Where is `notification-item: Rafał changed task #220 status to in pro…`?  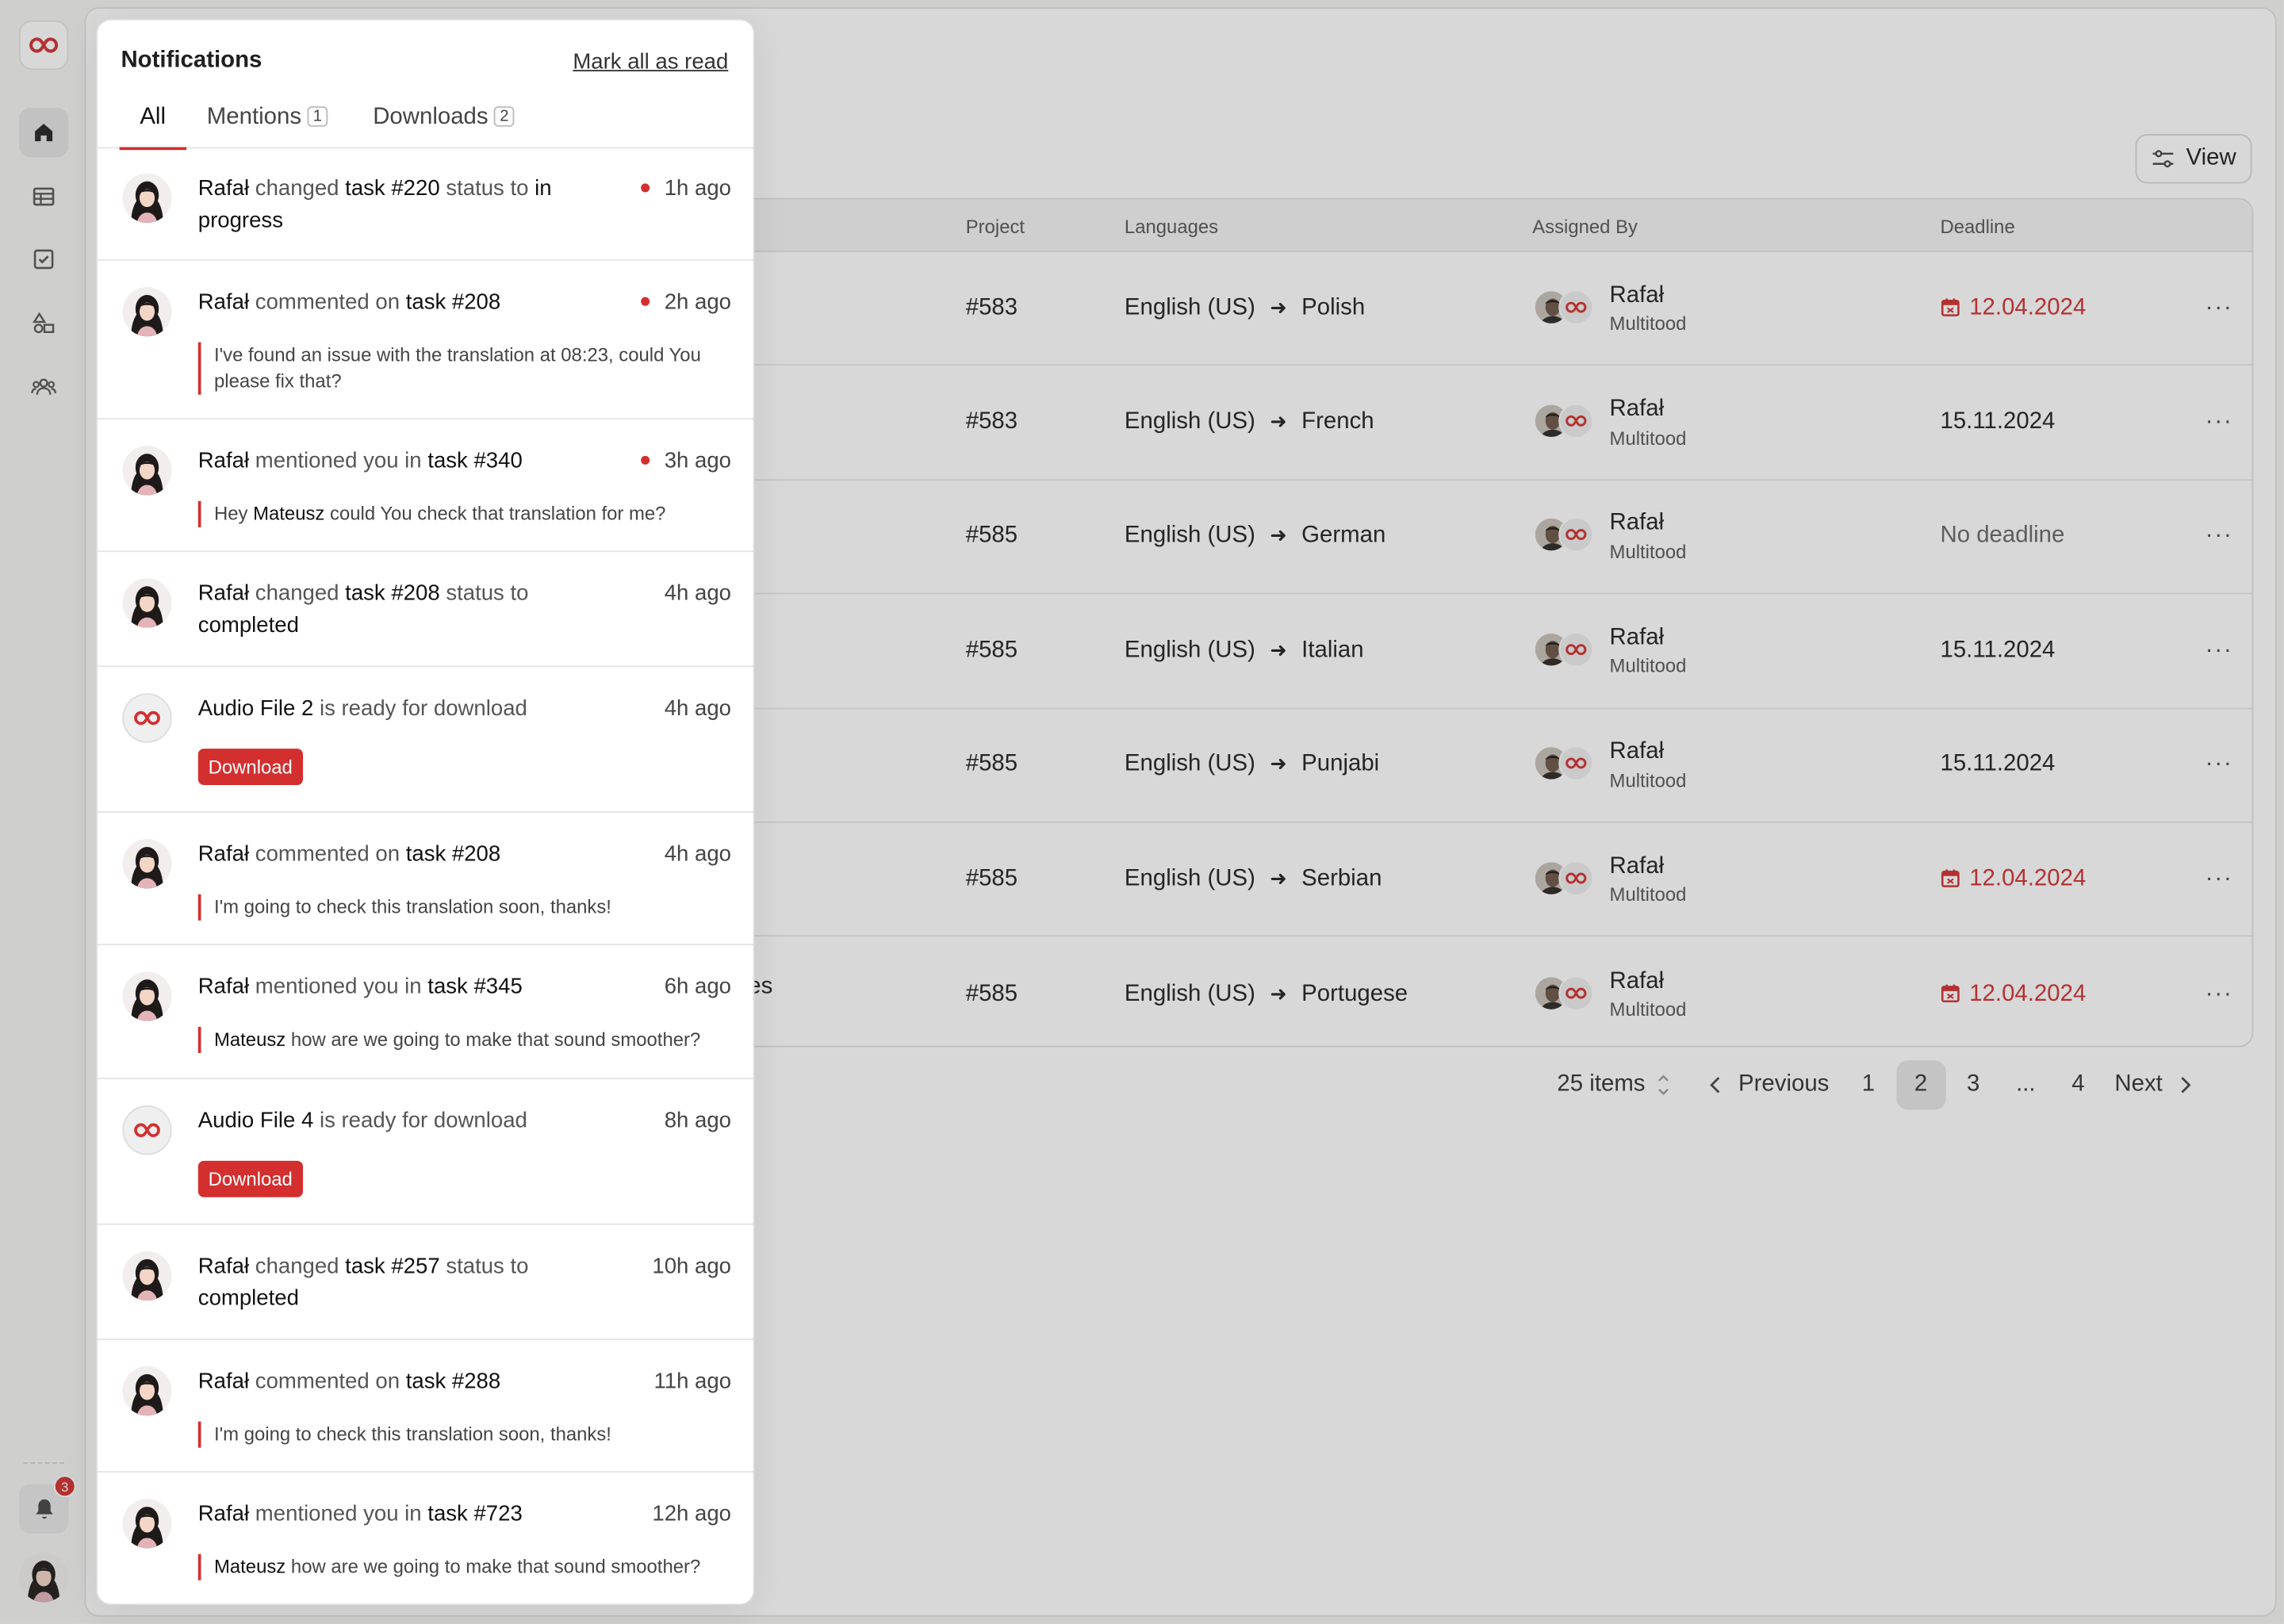 notification-item: Rafał changed task #220 status to in pro… is located at coordinates (425, 204).